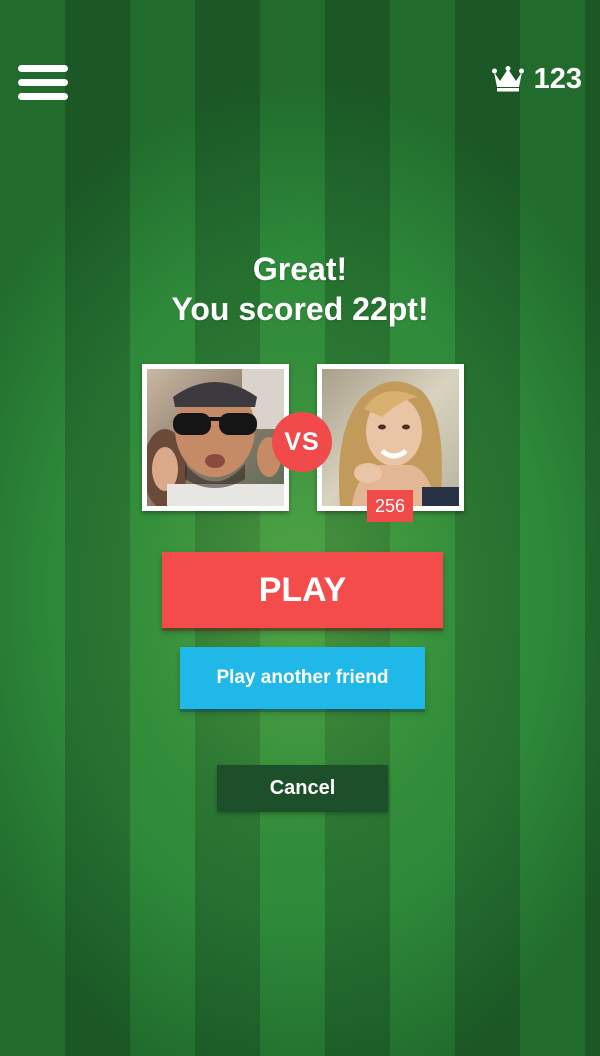 The width and height of the screenshot is (600, 1056). What do you see at coordinates (302, 442) in the screenshot?
I see `vs-badge: VS` at bounding box center [302, 442].